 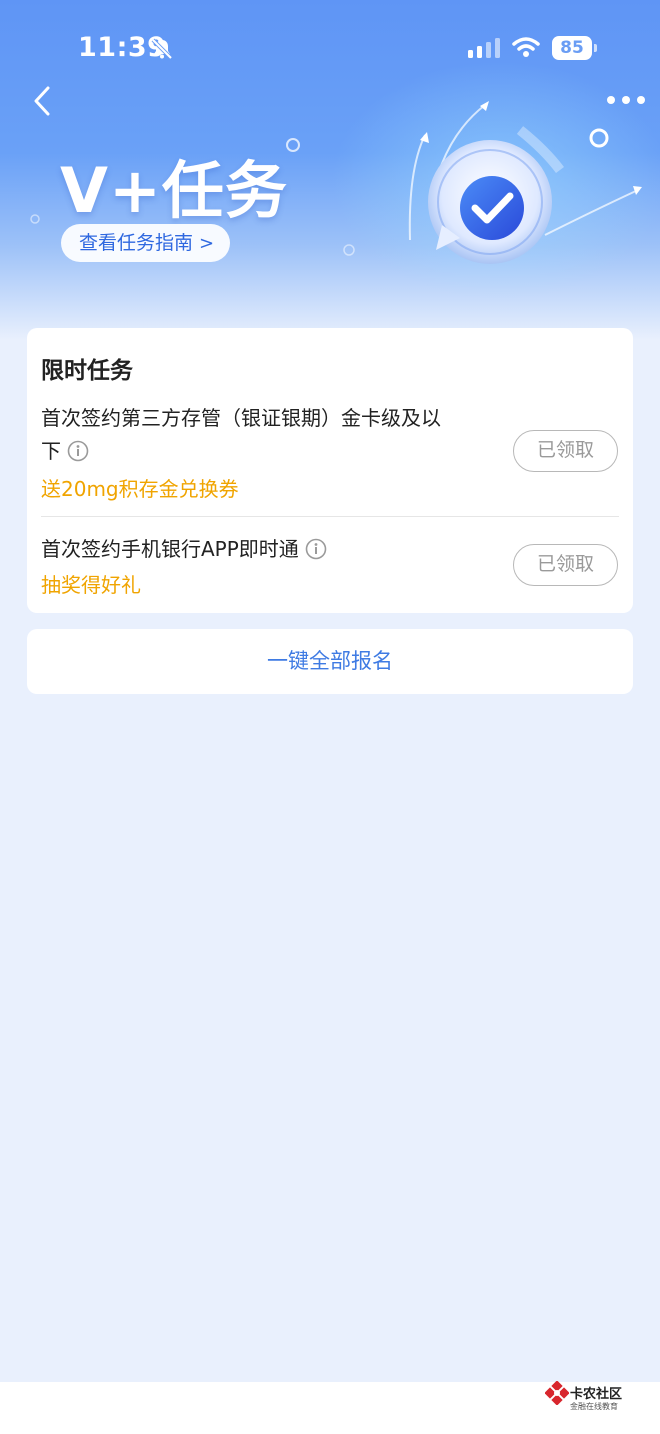 I want to click on task-guide-button: 查看任务指南 >, so click(x=146, y=243).